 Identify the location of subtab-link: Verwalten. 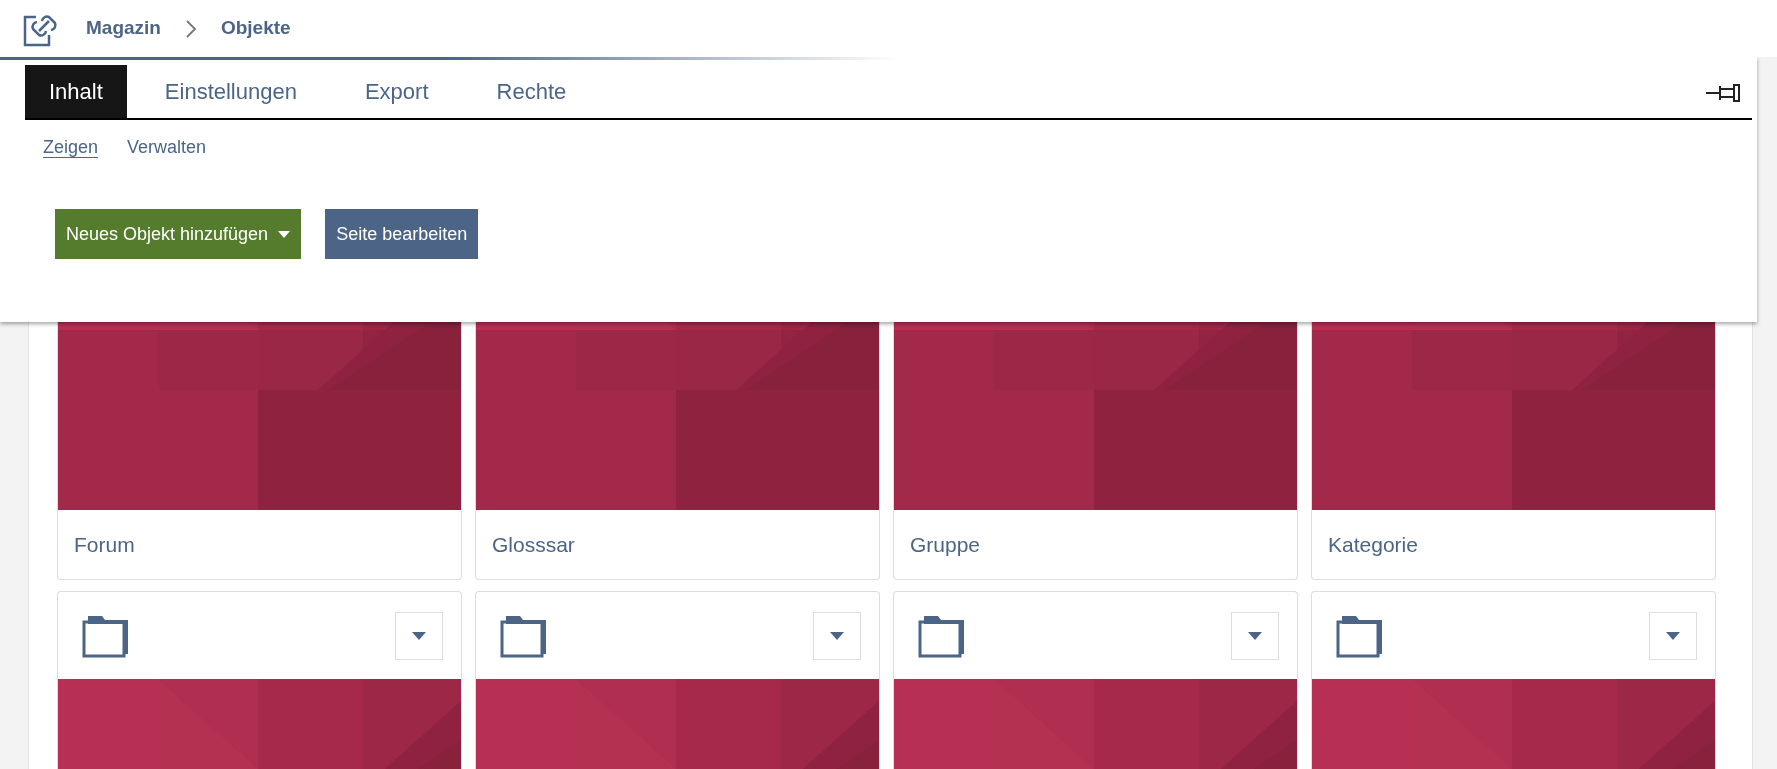
(167, 147).